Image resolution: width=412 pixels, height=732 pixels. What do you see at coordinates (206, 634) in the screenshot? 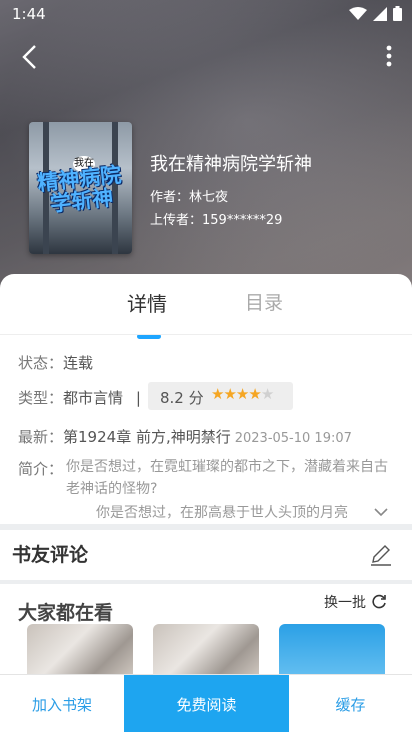
I see `recommend-section: 大家都在看 换一批` at bounding box center [206, 634].